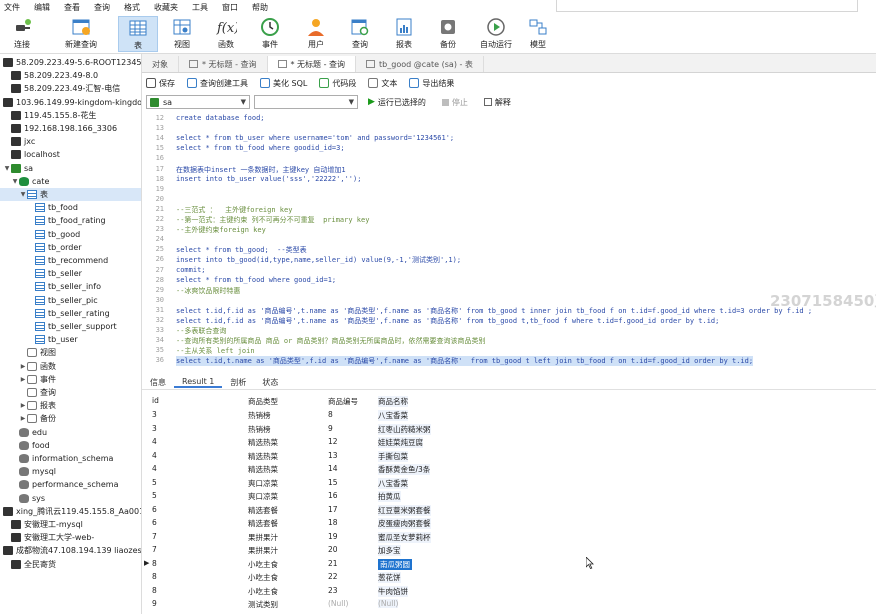  I want to click on table-row: 3 热销榜 9 红枣山药糙米粥, so click(509, 428).